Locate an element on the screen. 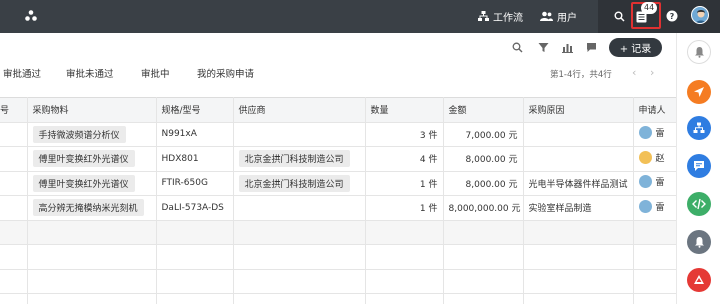  reason-cell: 实验室样品制造 is located at coordinates (578, 208).